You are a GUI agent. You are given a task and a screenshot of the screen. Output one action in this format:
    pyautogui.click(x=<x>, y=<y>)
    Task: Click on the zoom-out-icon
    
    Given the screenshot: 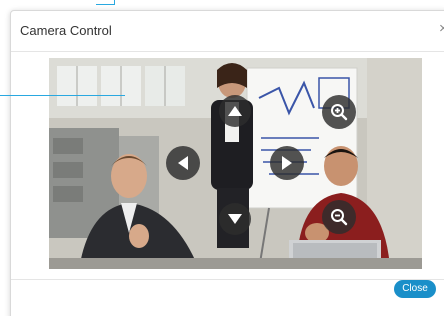 What is the action you would take?
    pyautogui.click(x=339, y=217)
    